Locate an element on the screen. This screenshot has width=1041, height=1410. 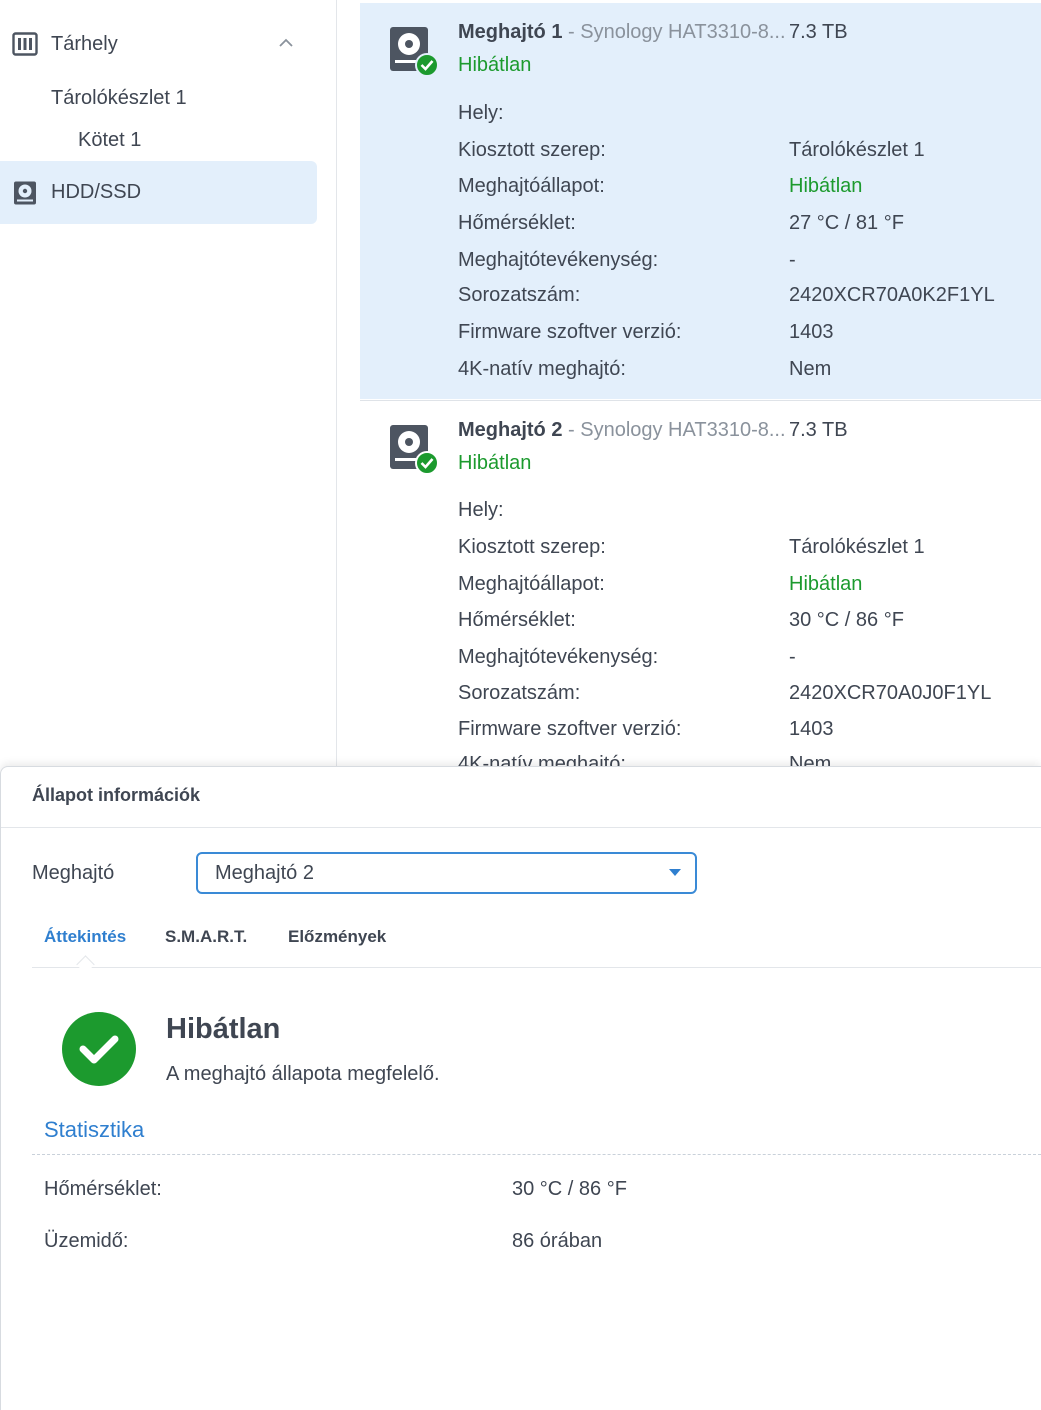
drive-select: Meghajtó 2 is located at coordinates (446, 873).